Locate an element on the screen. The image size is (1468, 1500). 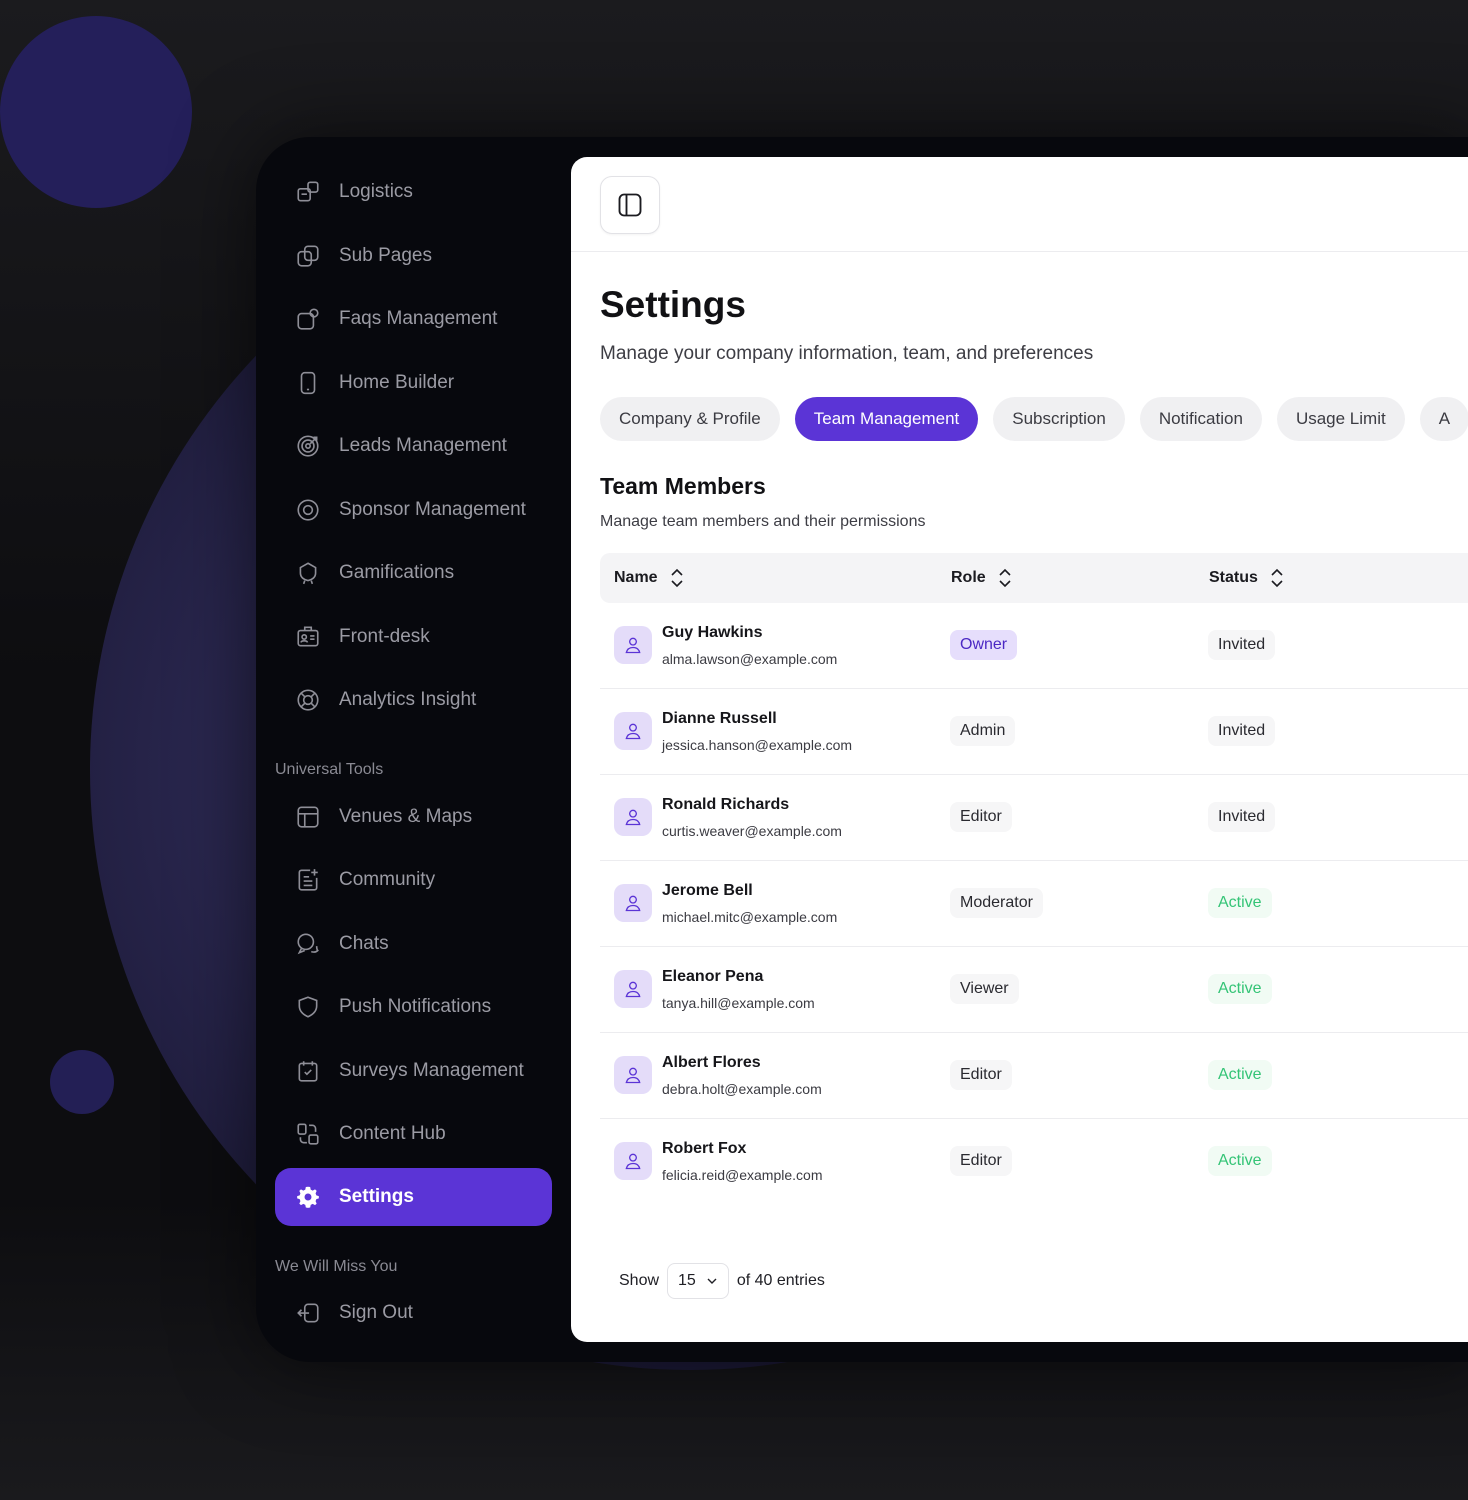
sign-out-button: Sign Out is located at coordinates (413, 1313).